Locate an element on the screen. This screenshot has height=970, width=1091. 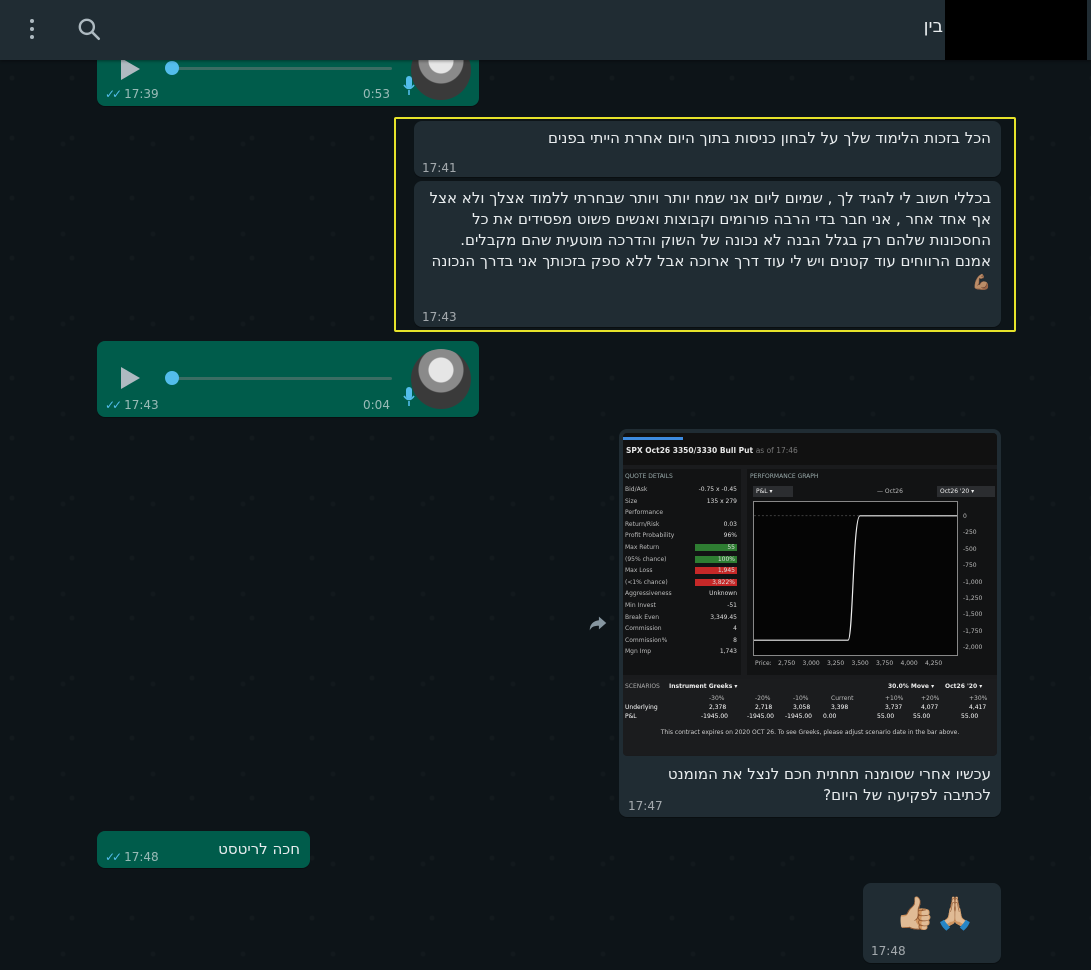
pl-chart is located at coordinates (855, 578).